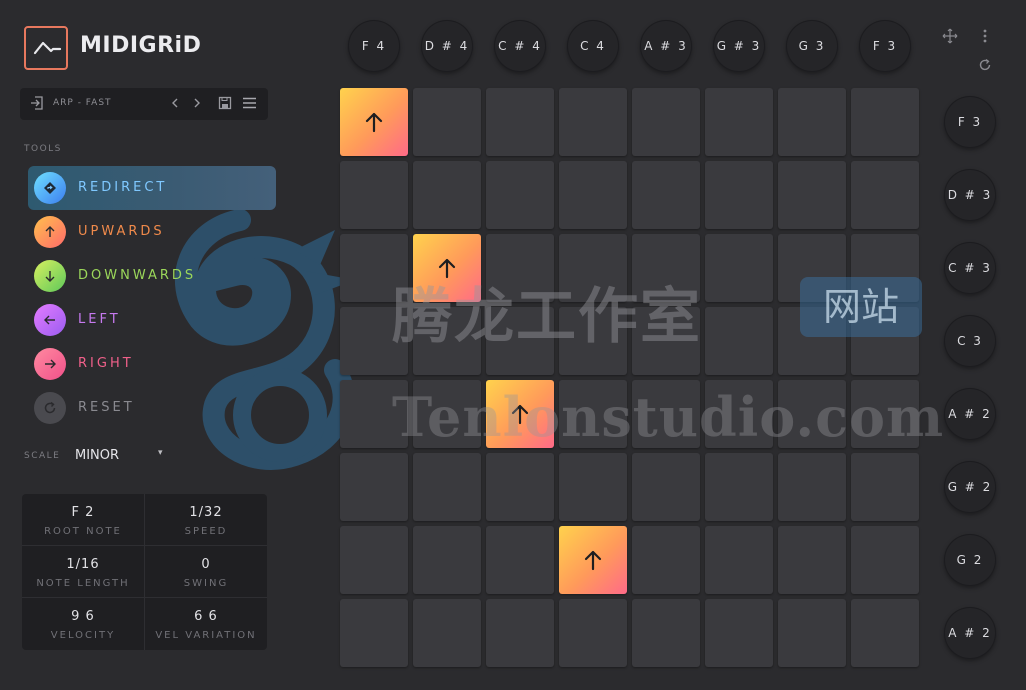  I want to click on grid-pad-r0-c1, so click(447, 122).